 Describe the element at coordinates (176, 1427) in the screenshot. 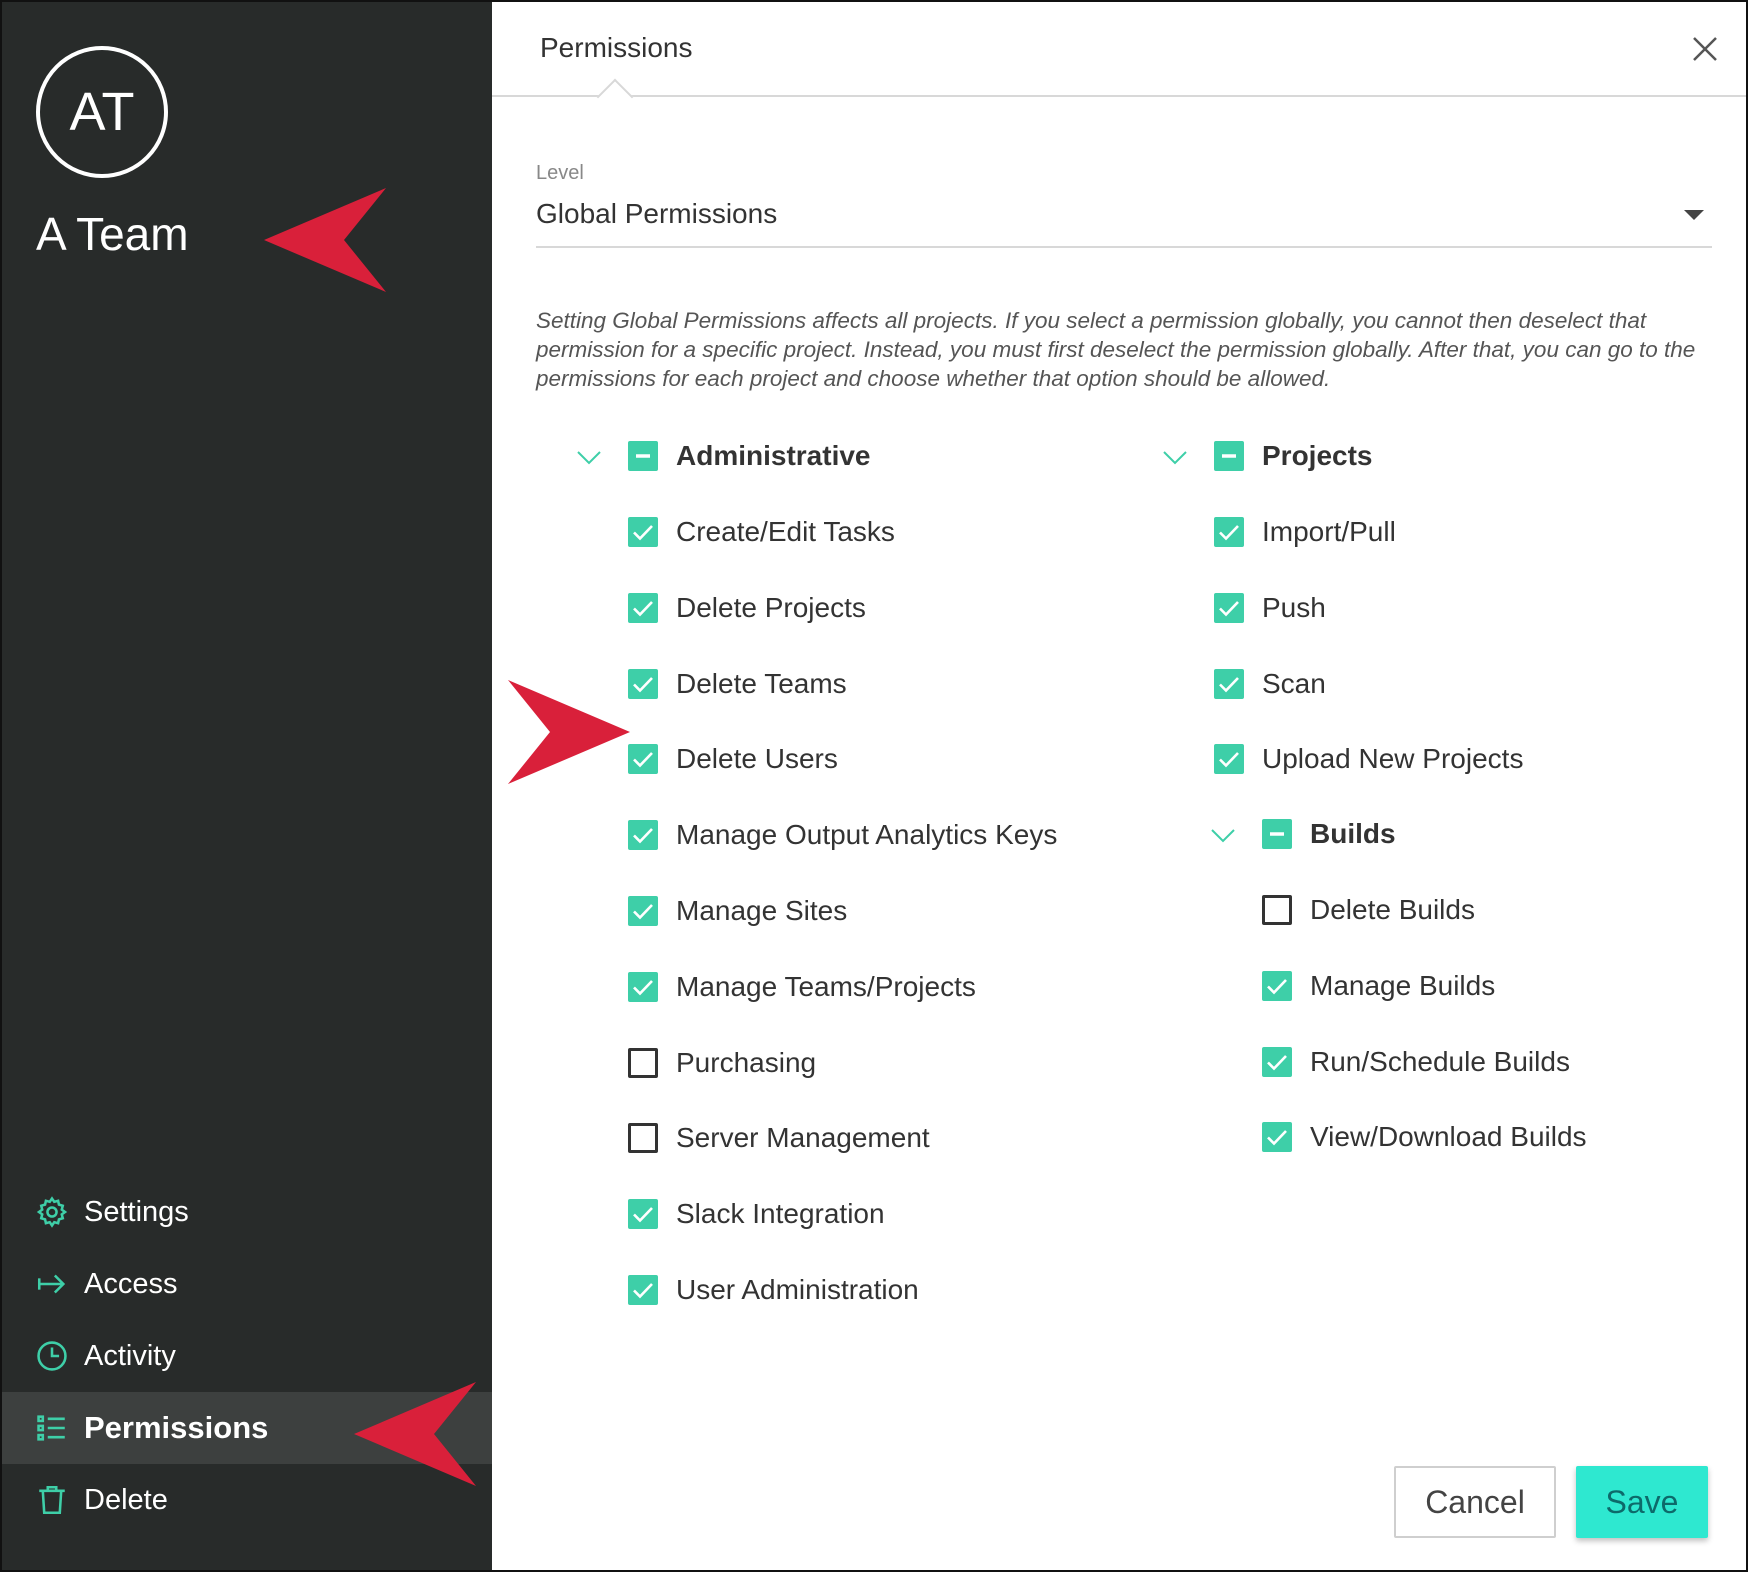

I see `sidebar-item-label: Permissions` at that location.